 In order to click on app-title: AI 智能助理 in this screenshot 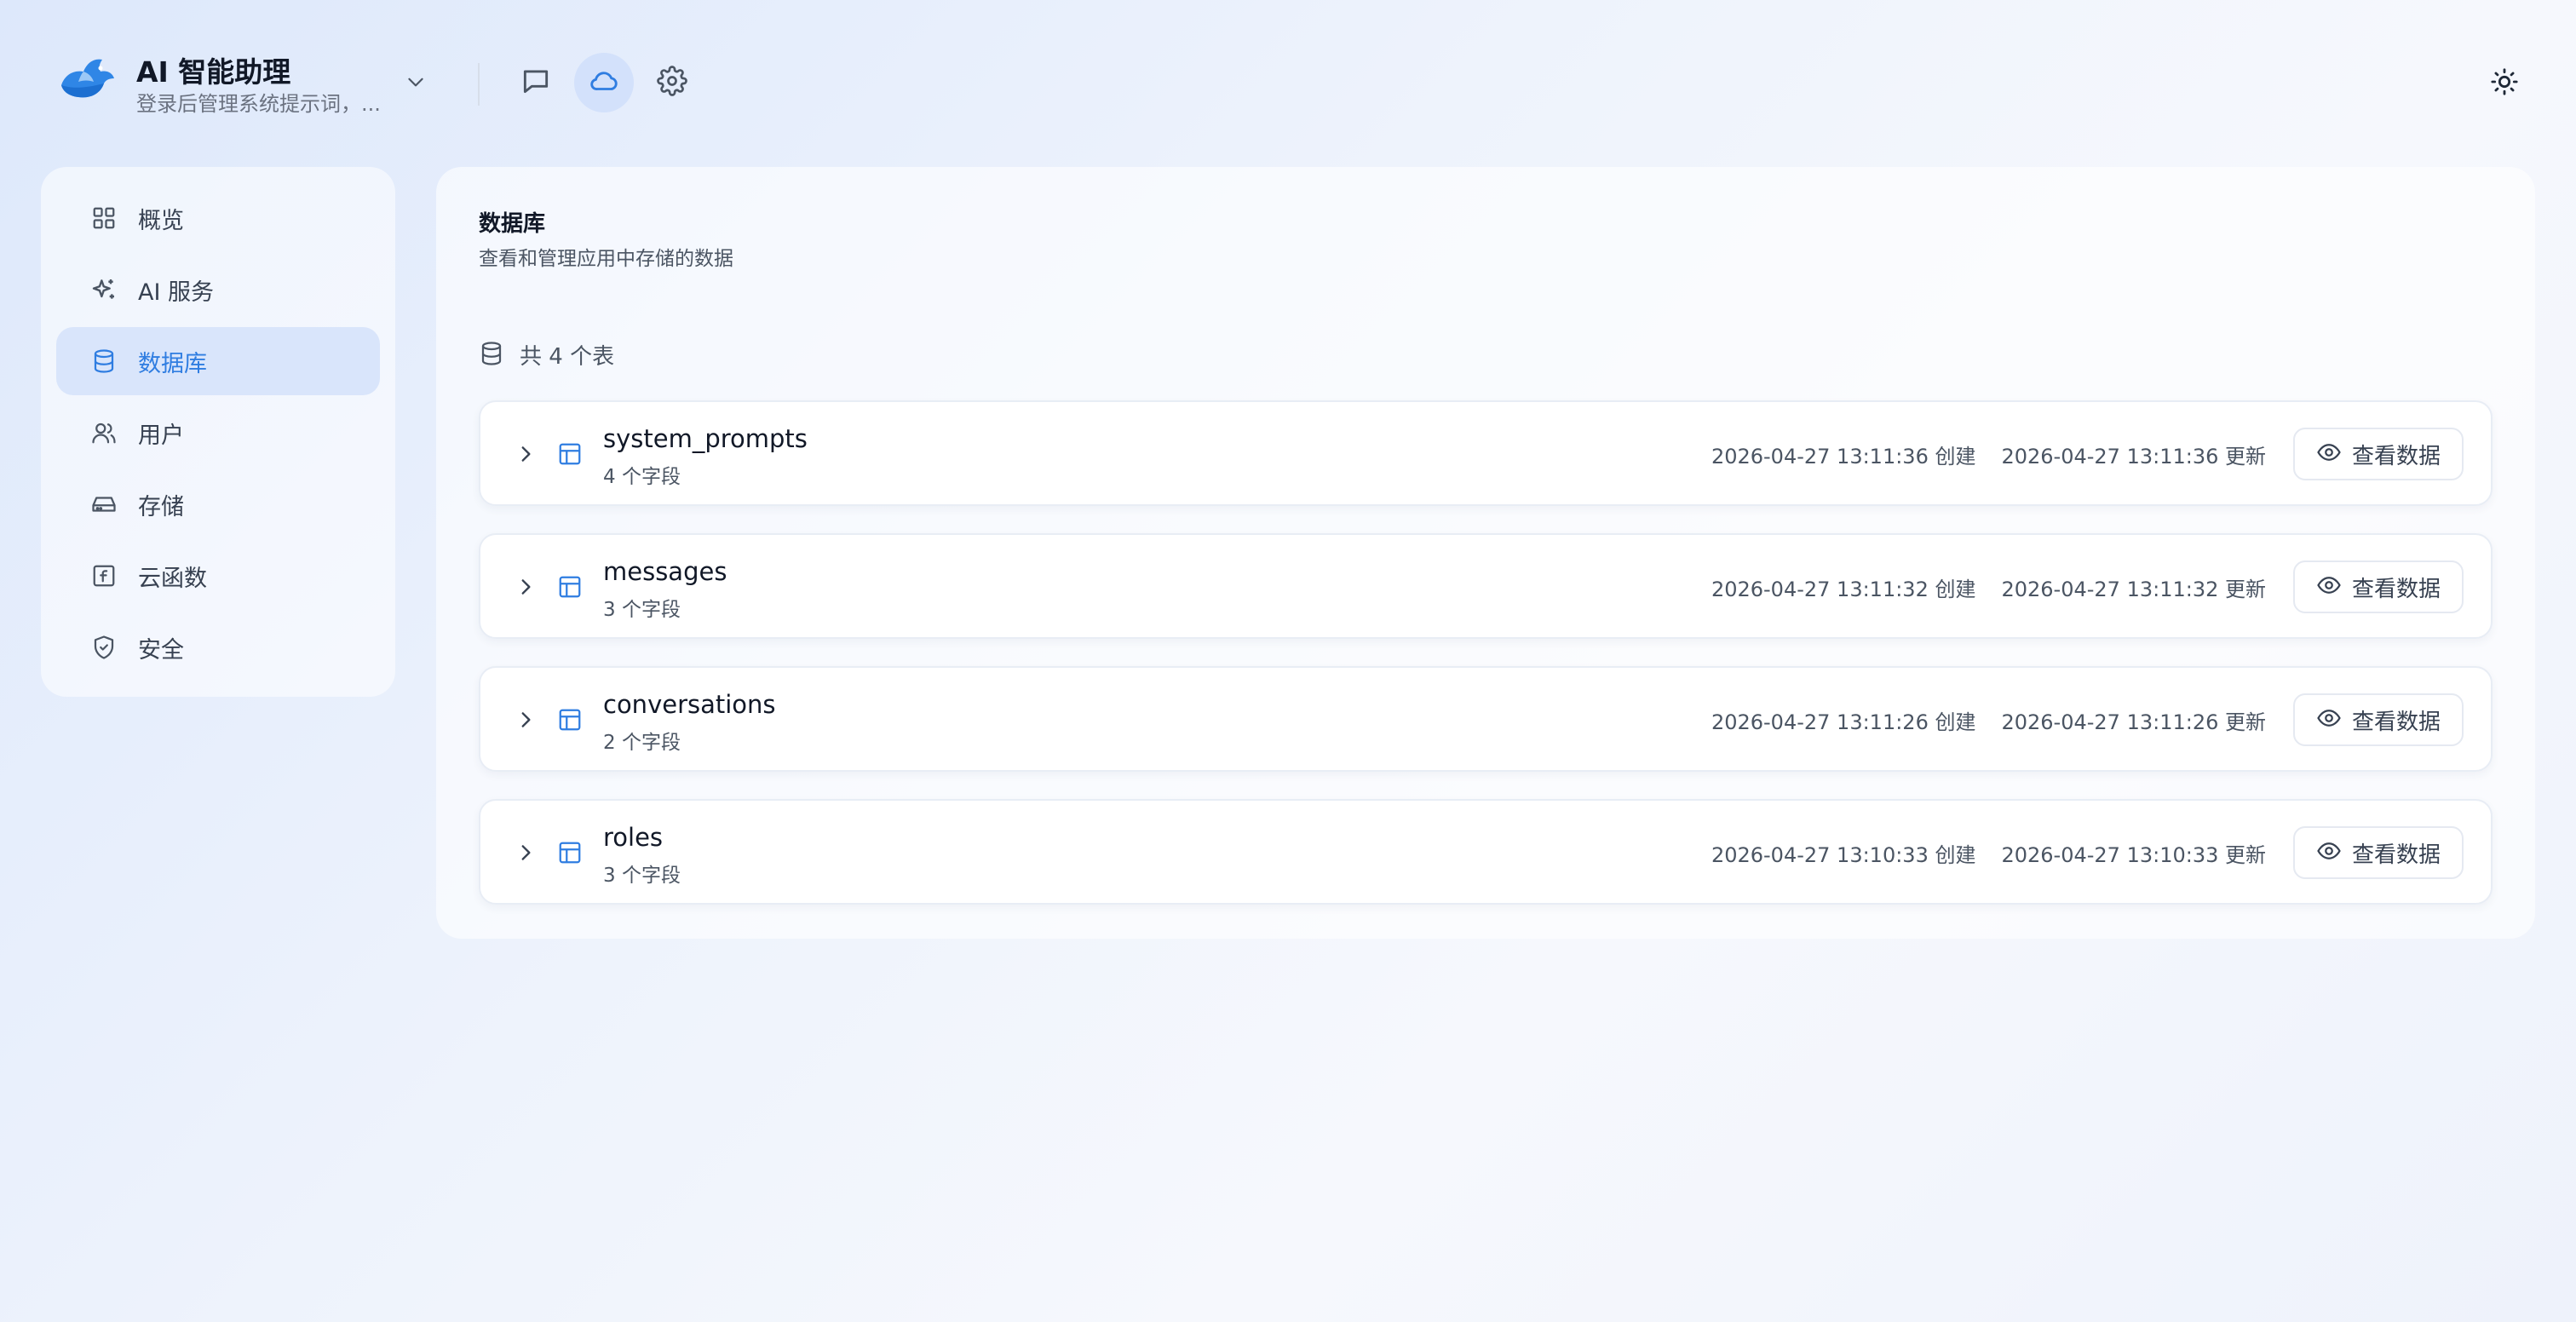, I will do `click(214, 72)`.